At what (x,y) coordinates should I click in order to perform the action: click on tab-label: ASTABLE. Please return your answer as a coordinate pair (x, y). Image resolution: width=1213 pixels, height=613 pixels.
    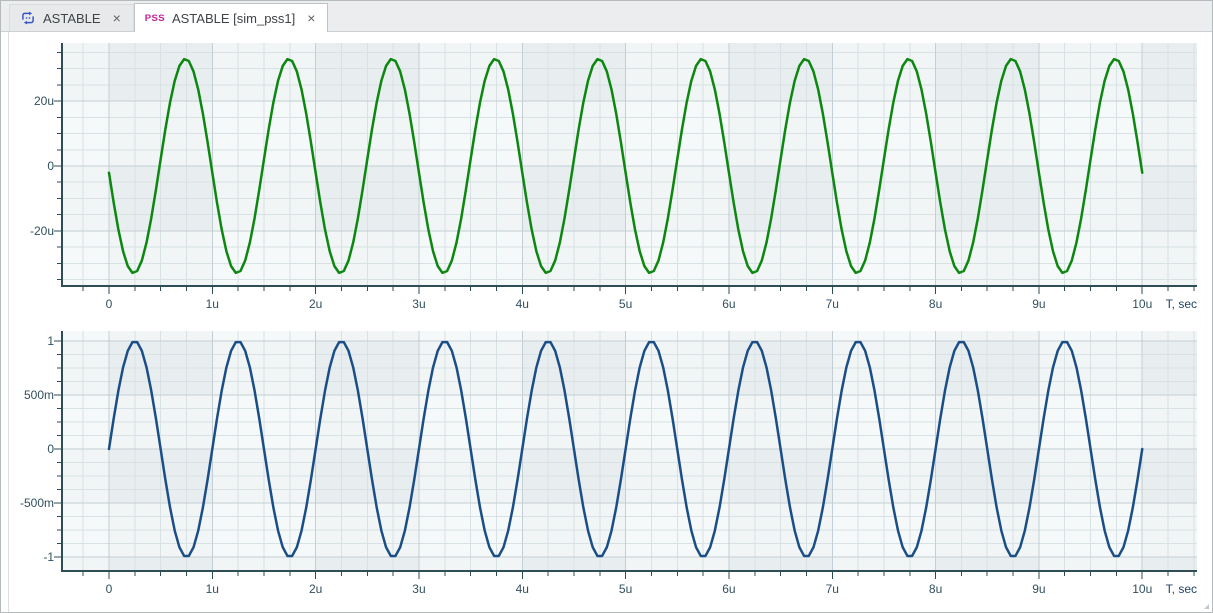
    Looking at the image, I should click on (72, 18).